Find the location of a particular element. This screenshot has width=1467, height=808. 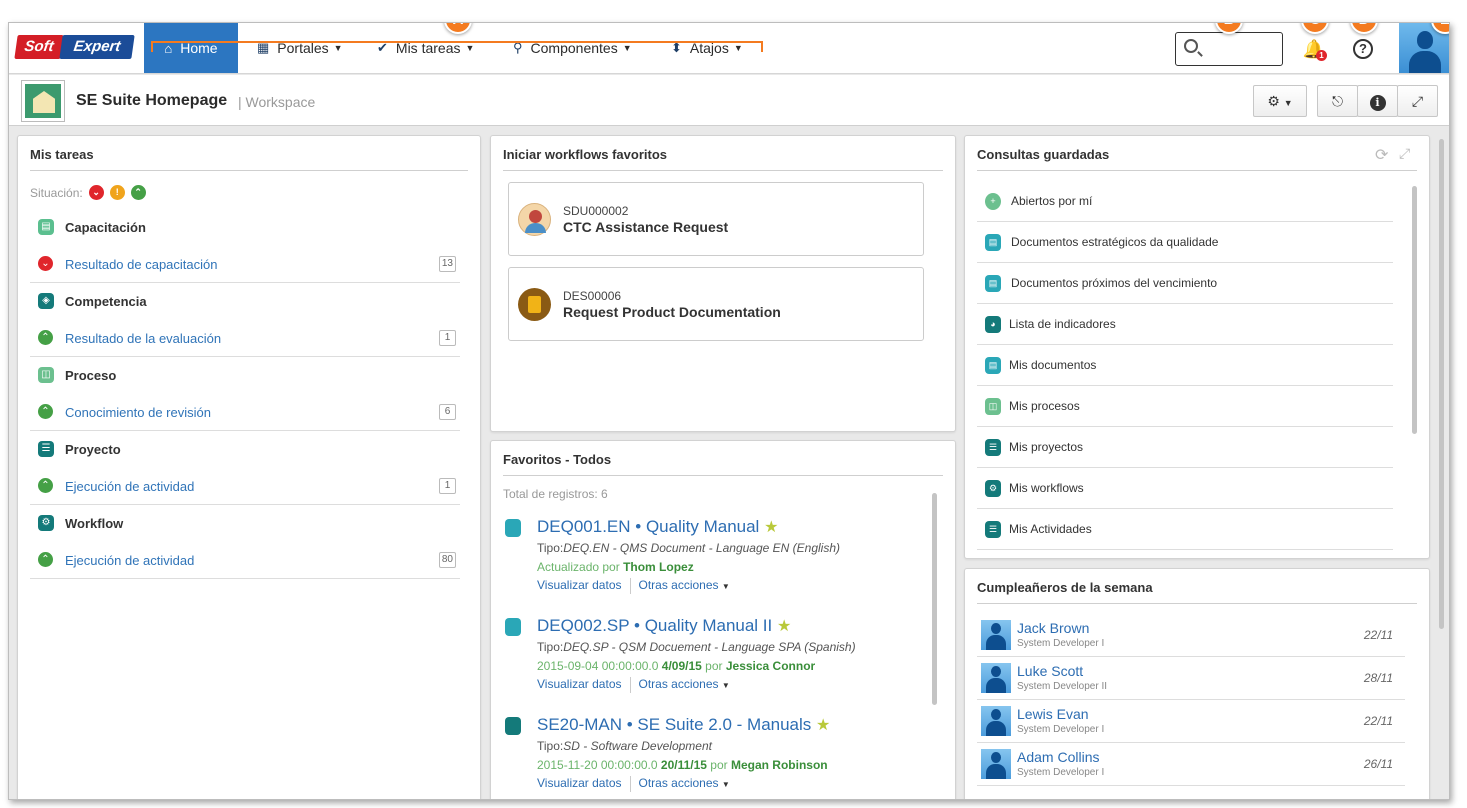

page-scrollbar is located at coordinates (1441, 384).